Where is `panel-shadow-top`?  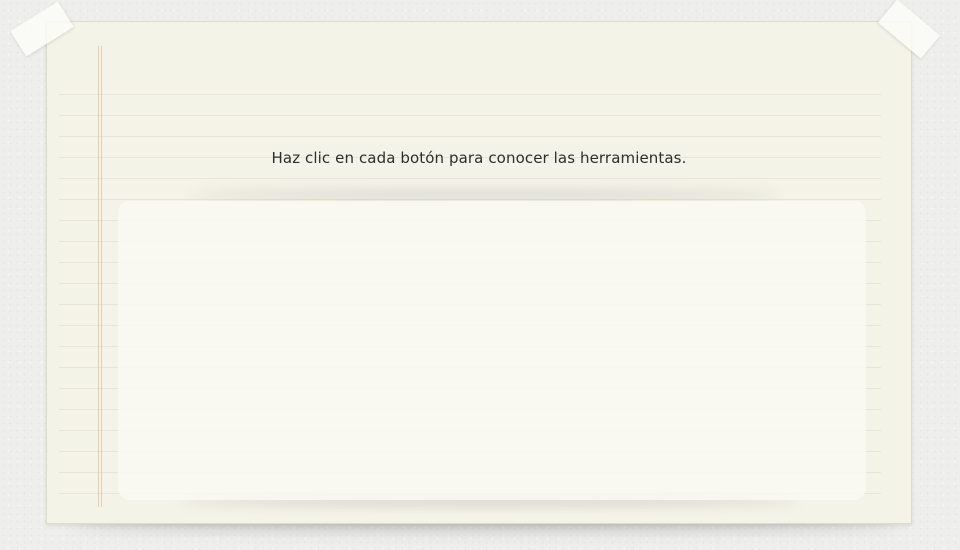
panel-shadow-top is located at coordinates (485, 195).